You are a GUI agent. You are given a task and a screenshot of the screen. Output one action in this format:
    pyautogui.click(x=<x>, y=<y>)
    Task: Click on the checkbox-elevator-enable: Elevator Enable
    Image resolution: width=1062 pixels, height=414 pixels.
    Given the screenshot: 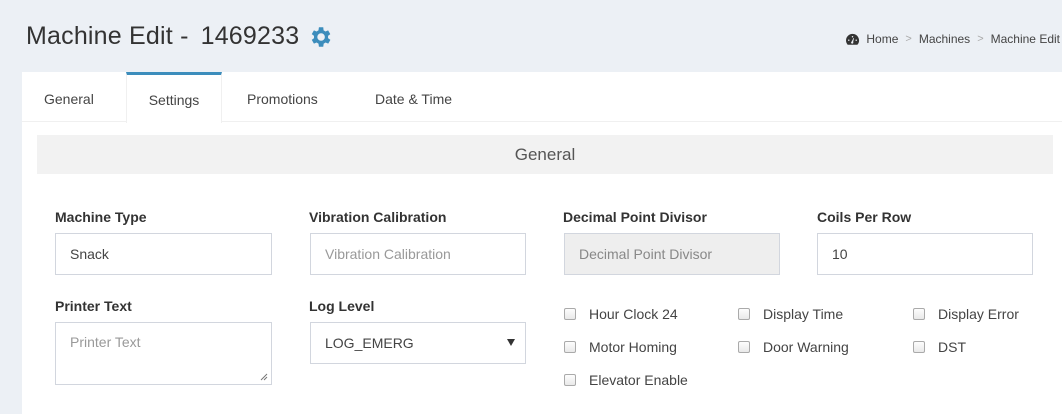 What is the action you would take?
    pyautogui.click(x=626, y=380)
    